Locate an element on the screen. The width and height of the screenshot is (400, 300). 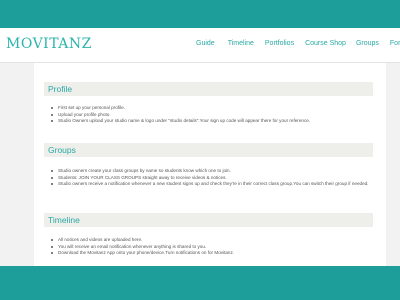
nav-groups: Groups is located at coordinates (367, 46).